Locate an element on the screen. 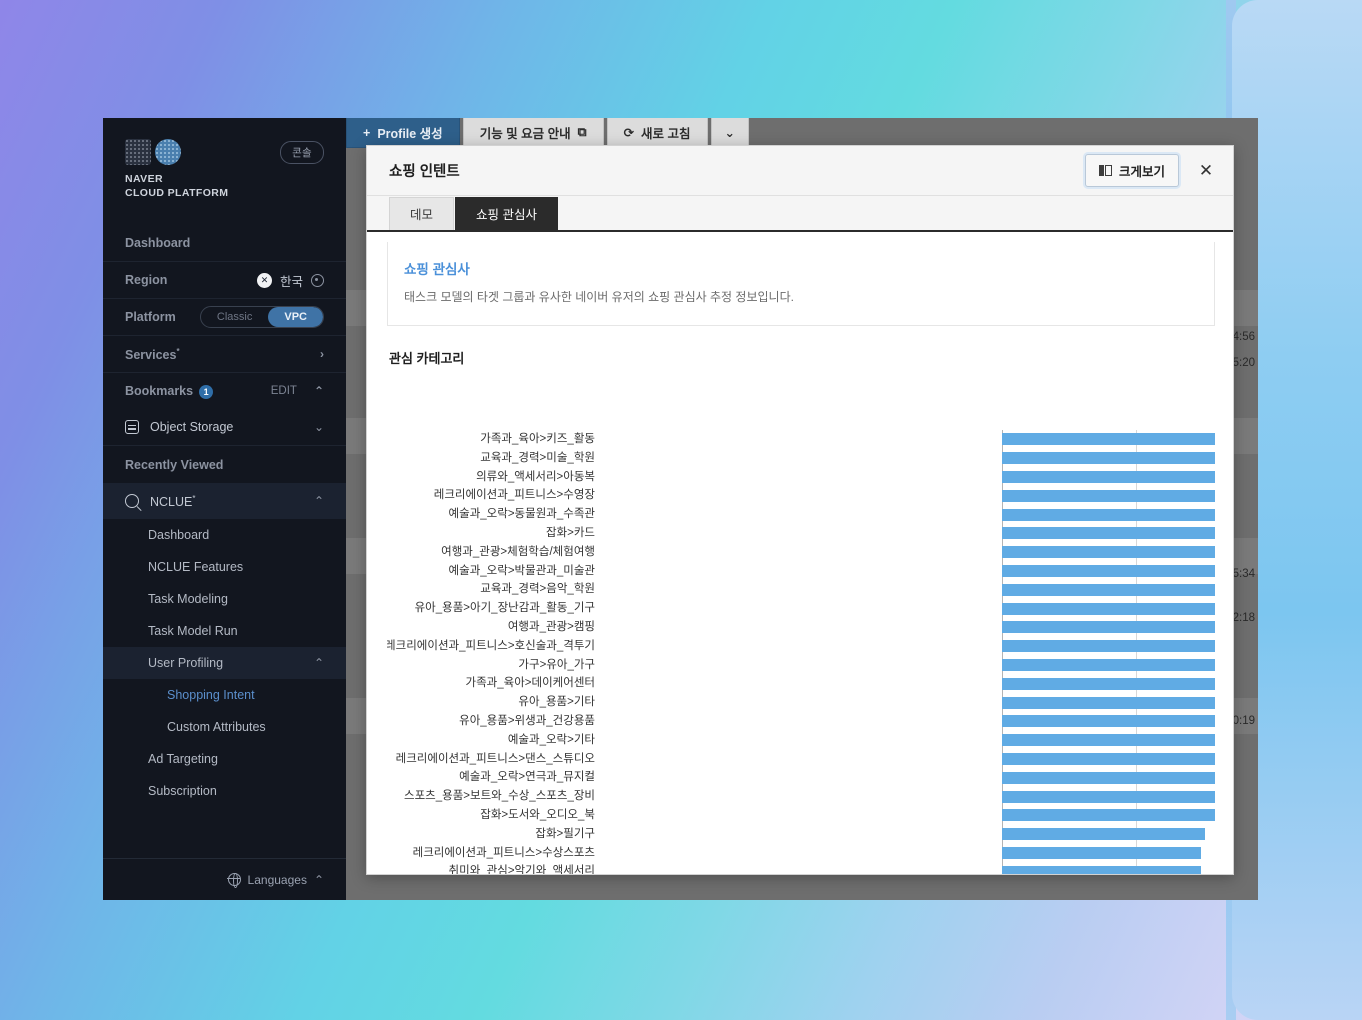 Image resolution: width=1362 pixels, height=1020 pixels. chart-row: 잡화>카드 is located at coordinates (801, 533).